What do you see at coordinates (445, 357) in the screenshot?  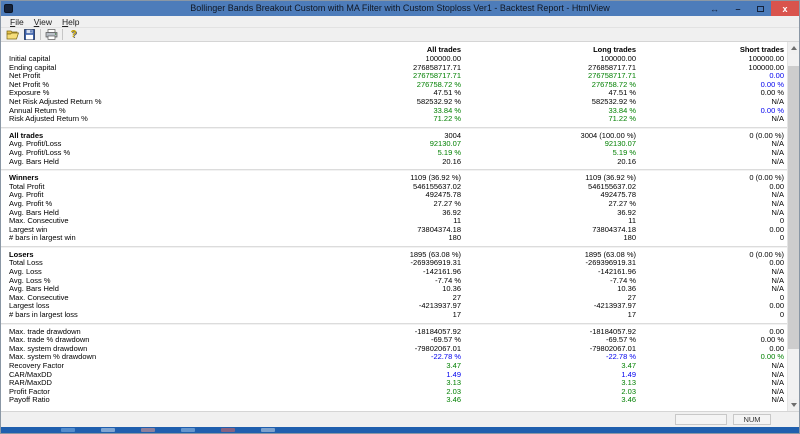 I see `cell-all-trades: -22.78 %` at bounding box center [445, 357].